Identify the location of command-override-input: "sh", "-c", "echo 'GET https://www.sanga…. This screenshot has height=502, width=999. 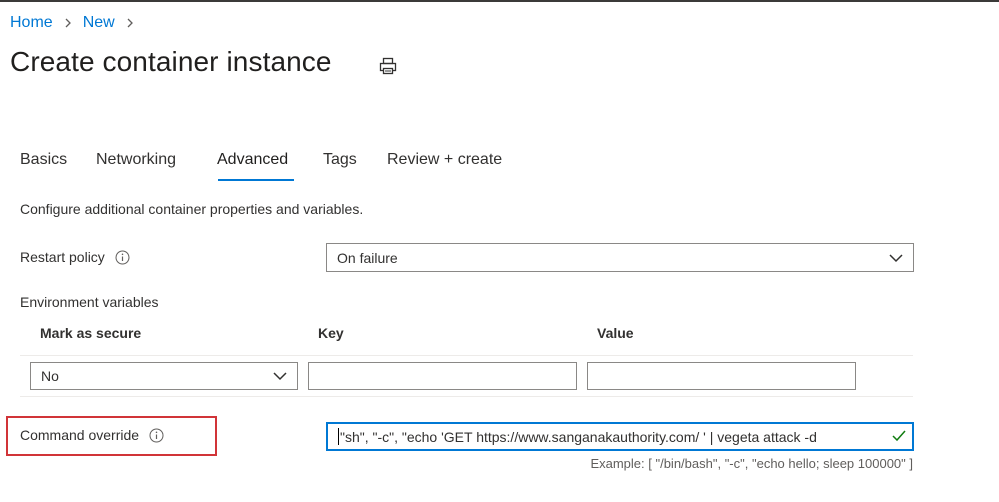
(620, 436).